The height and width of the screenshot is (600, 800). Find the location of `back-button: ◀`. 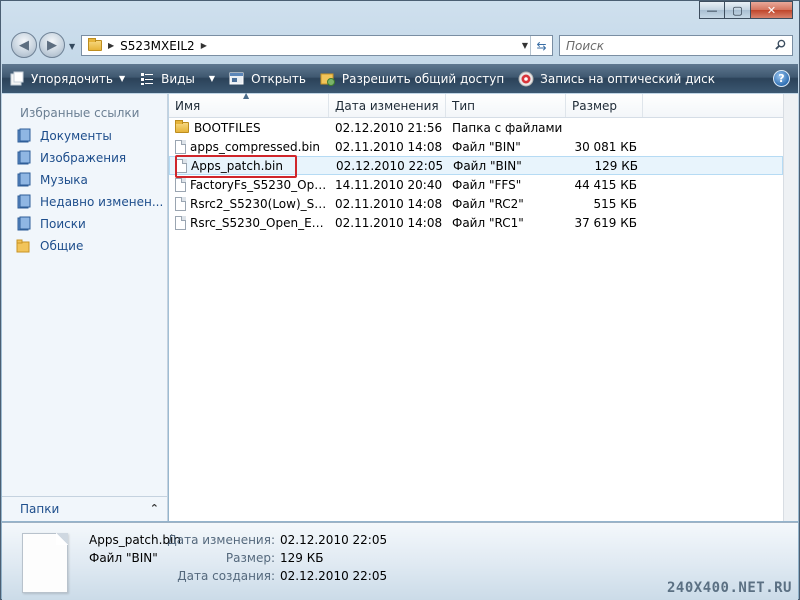

back-button: ◀ is located at coordinates (24, 45).